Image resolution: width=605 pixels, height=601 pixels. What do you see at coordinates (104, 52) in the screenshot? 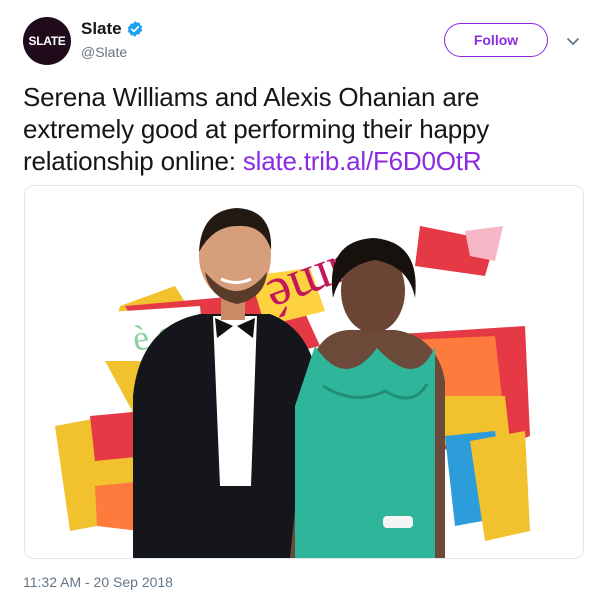
I see `account-handle: @Slate` at bounding box center [104, 52].